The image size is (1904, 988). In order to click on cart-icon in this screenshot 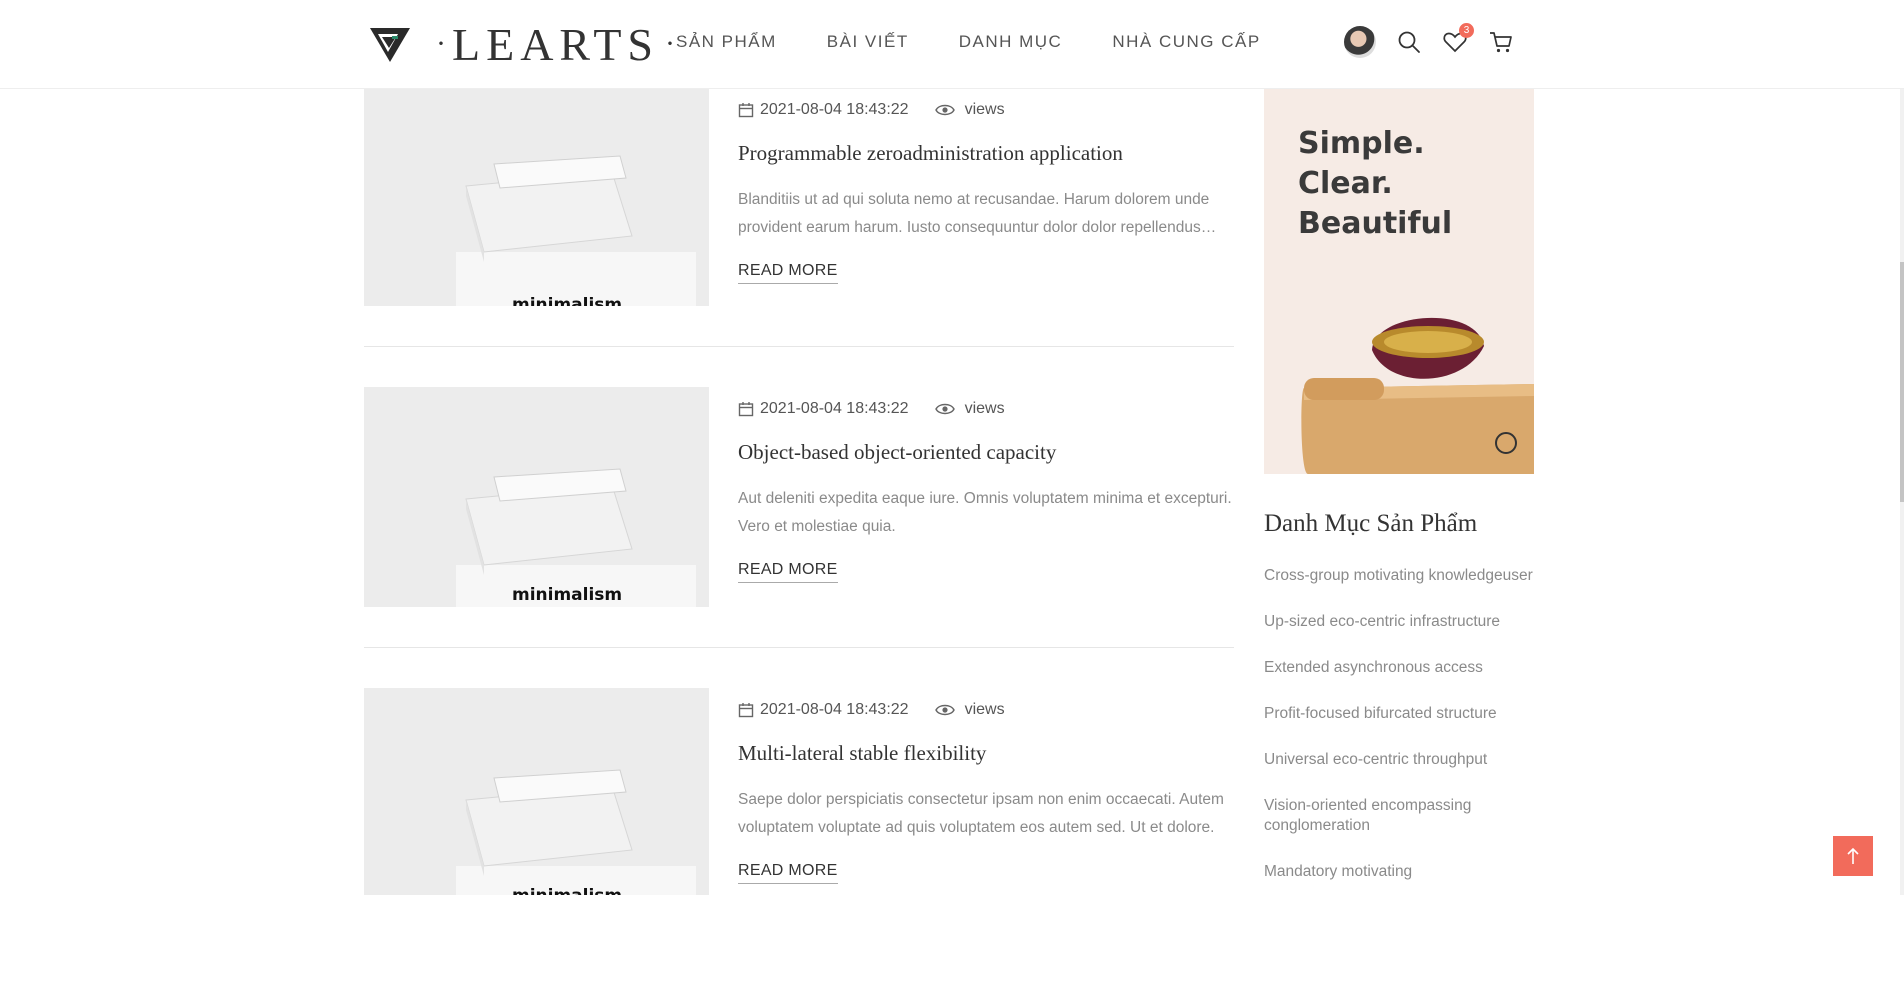, I will do `click(1501, 42)`.